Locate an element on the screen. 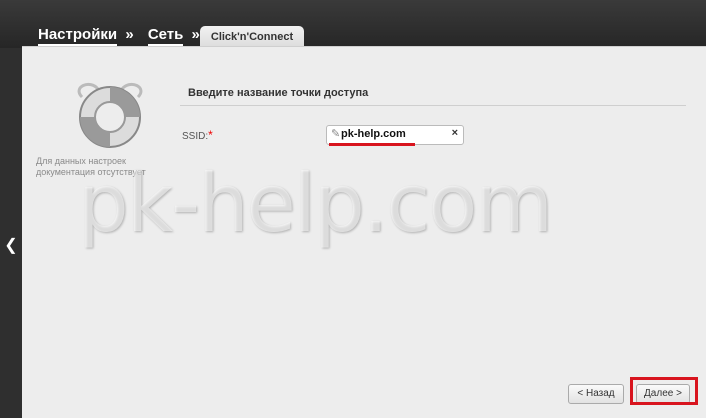  crumb-settings: Настройки is located at coordinates (78, 36).